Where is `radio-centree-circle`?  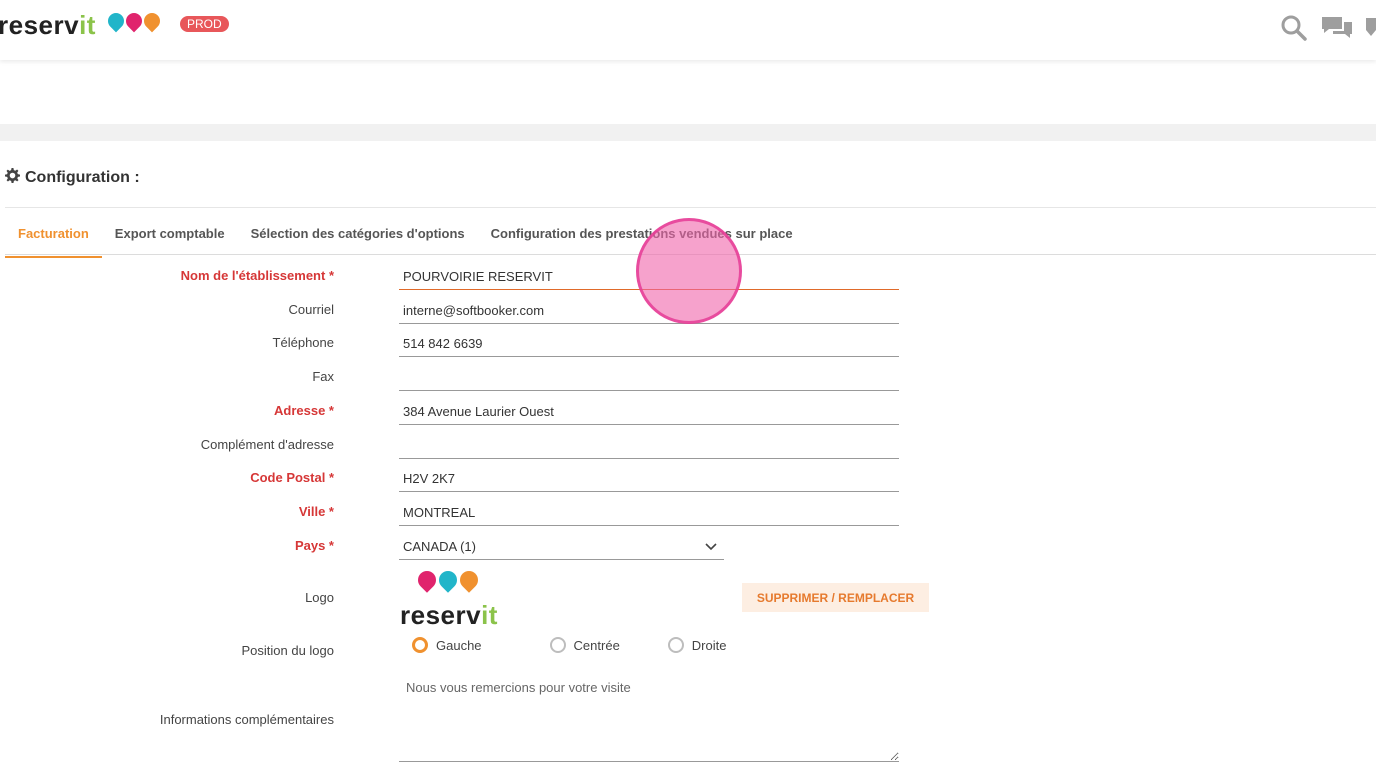
radio-centree-circle is located at coordinates (557, 645).